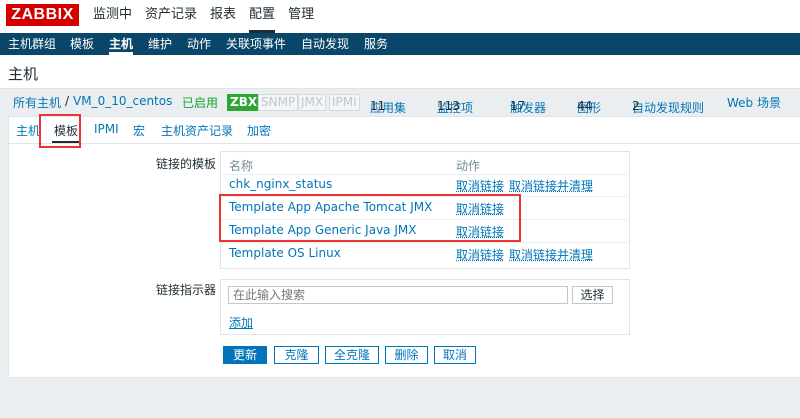 The image size is (800, 418). Describe the element at coordinates (241, 322) in the screenshot. I see `add-link: 添加` at that location.